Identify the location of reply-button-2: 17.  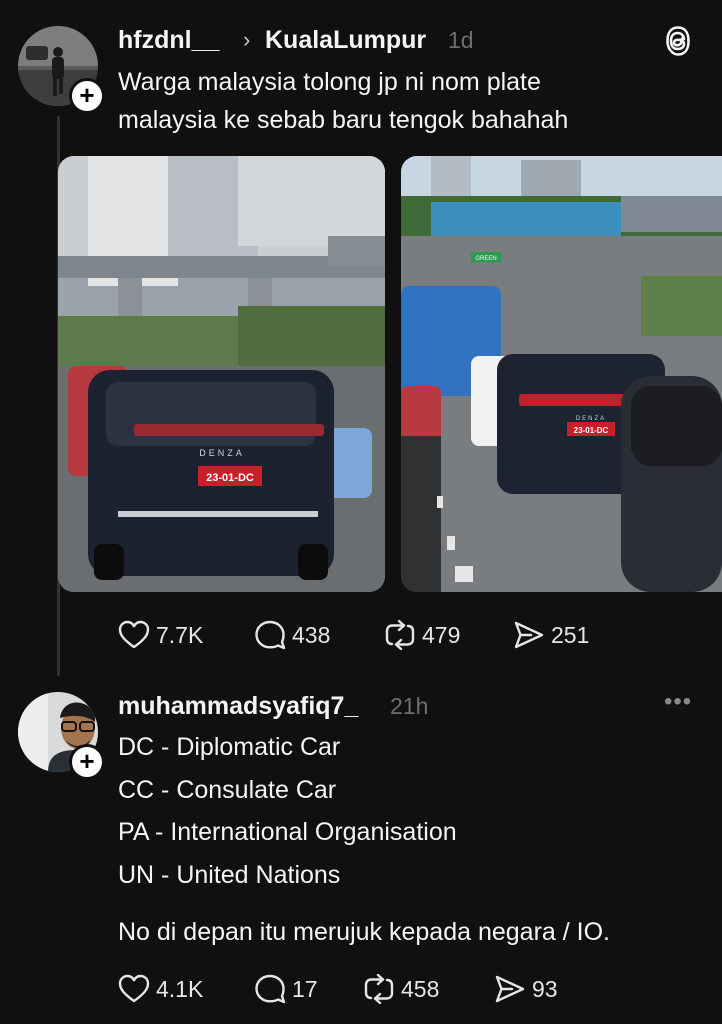
(286, 989).